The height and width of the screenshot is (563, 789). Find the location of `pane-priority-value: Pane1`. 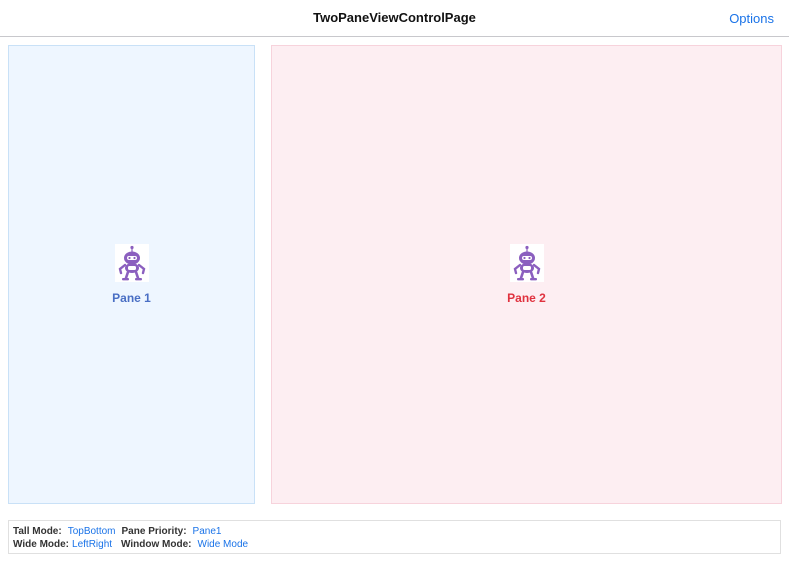

pane-priority-value: Pane1 is located at coordinates (207, 531).